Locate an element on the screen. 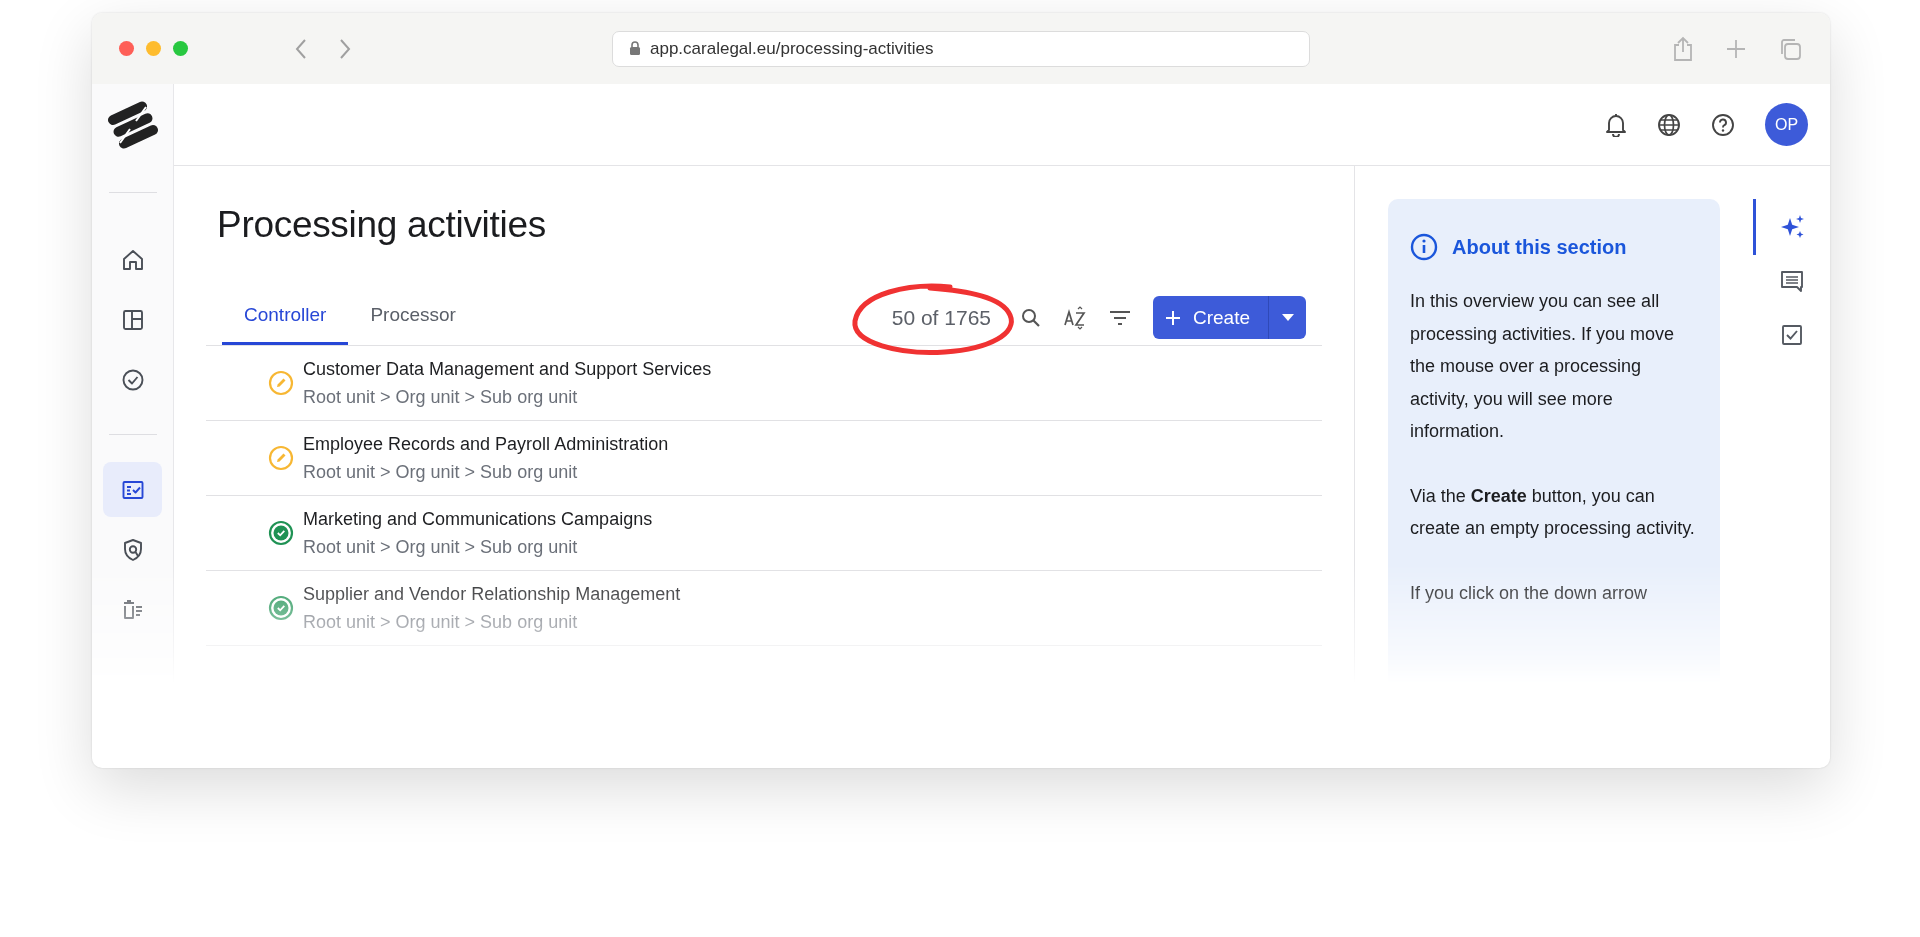 The height and width of the screenshot is (937, 1920). search-icon is located at coordinates (1031, 317).